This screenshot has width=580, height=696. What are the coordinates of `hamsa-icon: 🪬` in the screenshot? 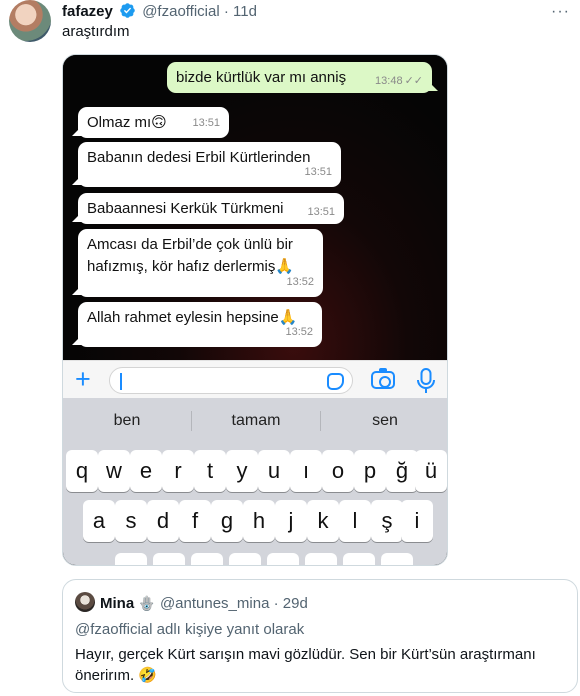 It's located at (147, 603).